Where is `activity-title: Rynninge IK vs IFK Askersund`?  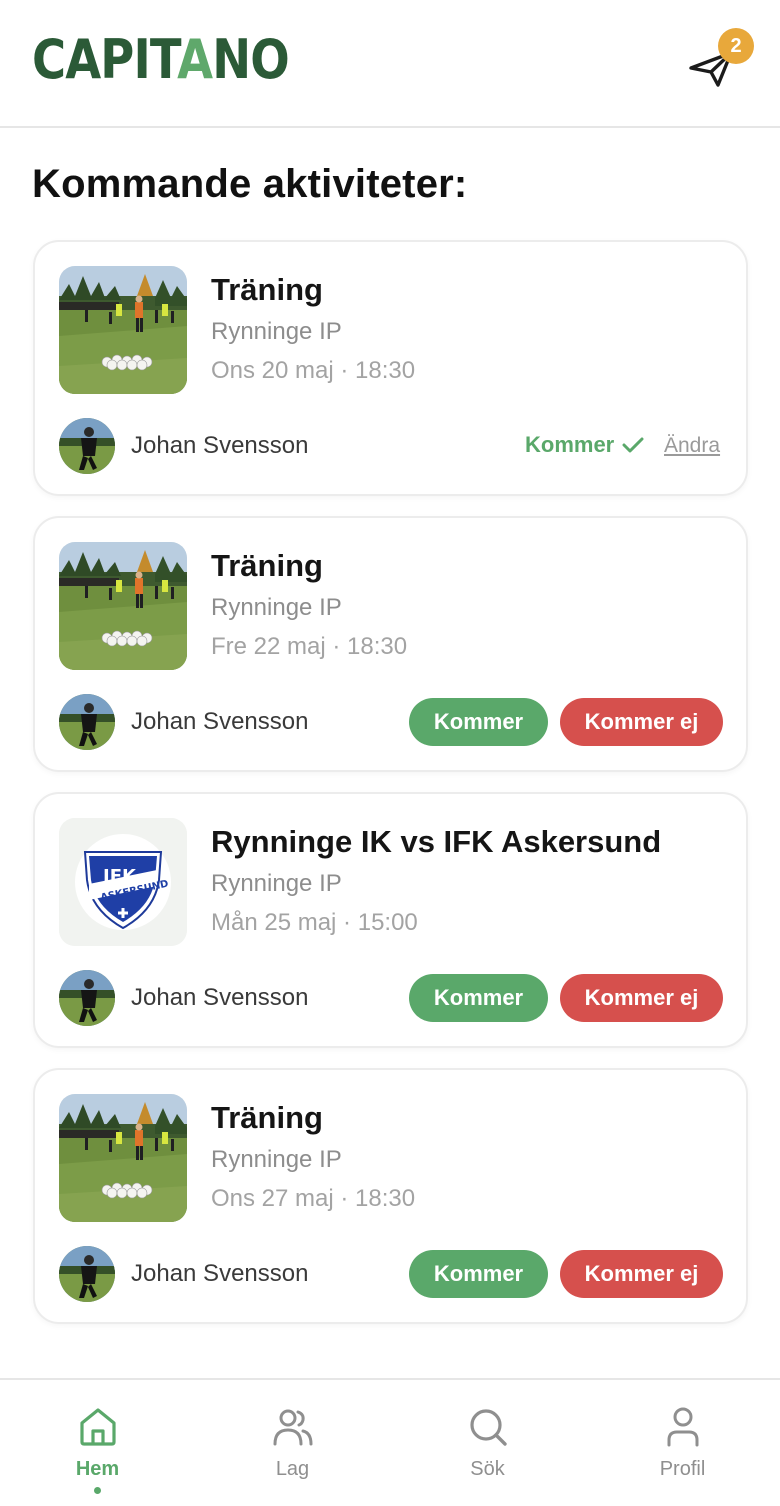 activity-title: Rynninge IK vs IFK Askersund is located at coordinates (436, 841).